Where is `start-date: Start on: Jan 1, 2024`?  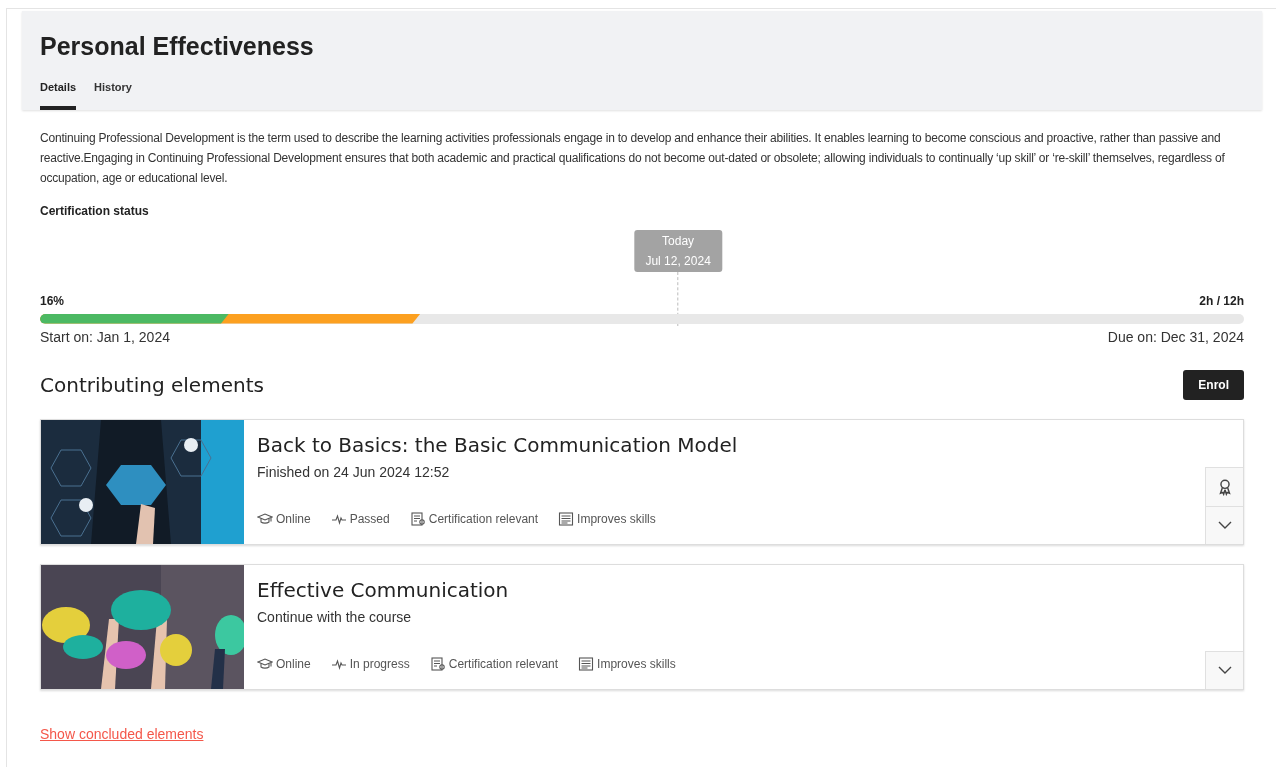 start-date: Start on: Jan 1, 2024 is located at coordinates (105, 337).